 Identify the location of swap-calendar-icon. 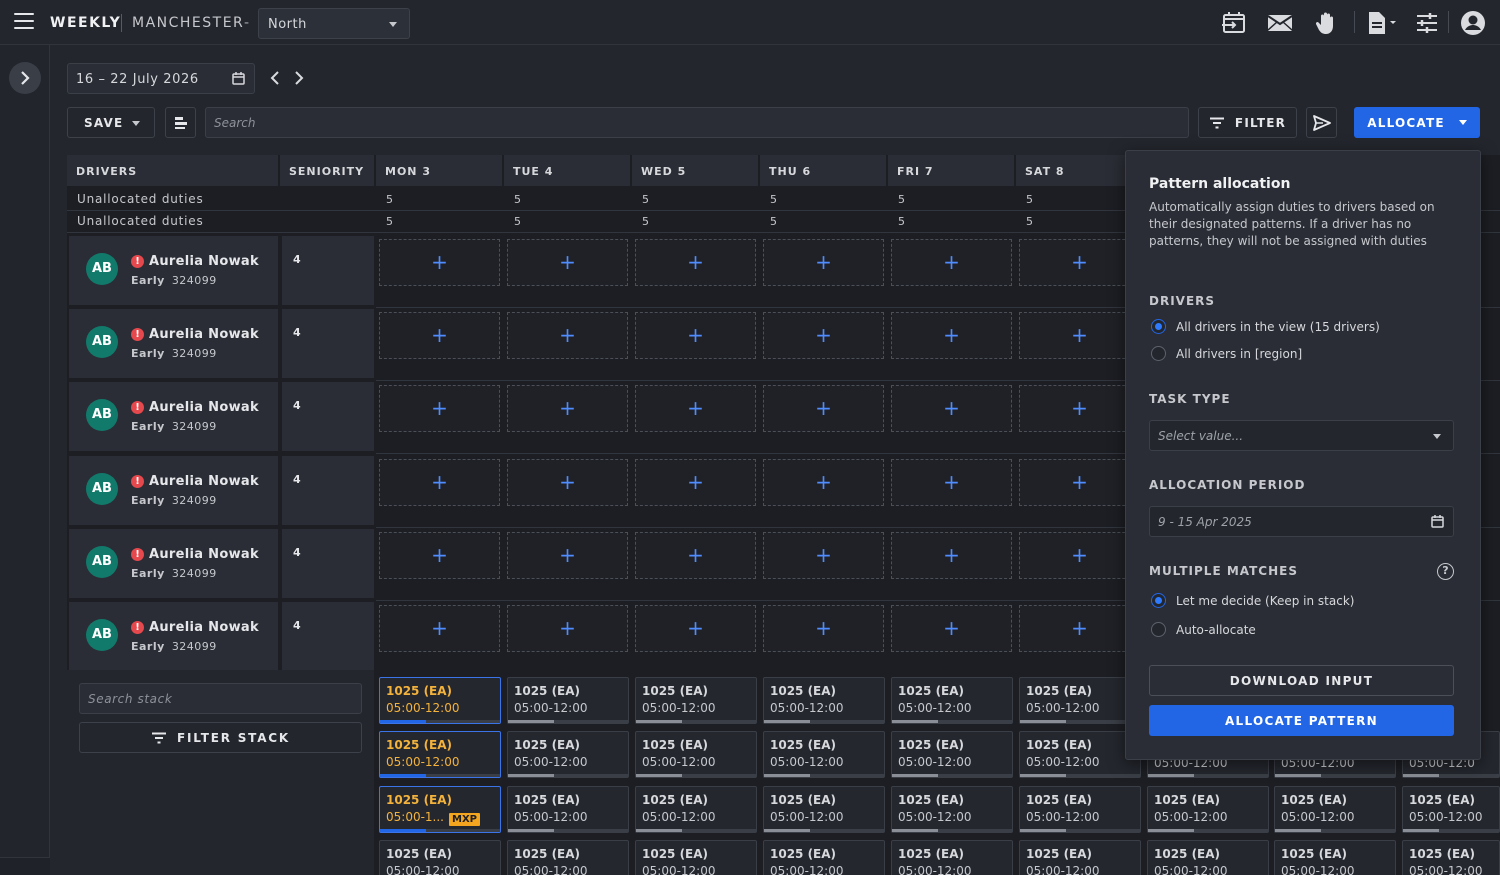
(1234, 23).